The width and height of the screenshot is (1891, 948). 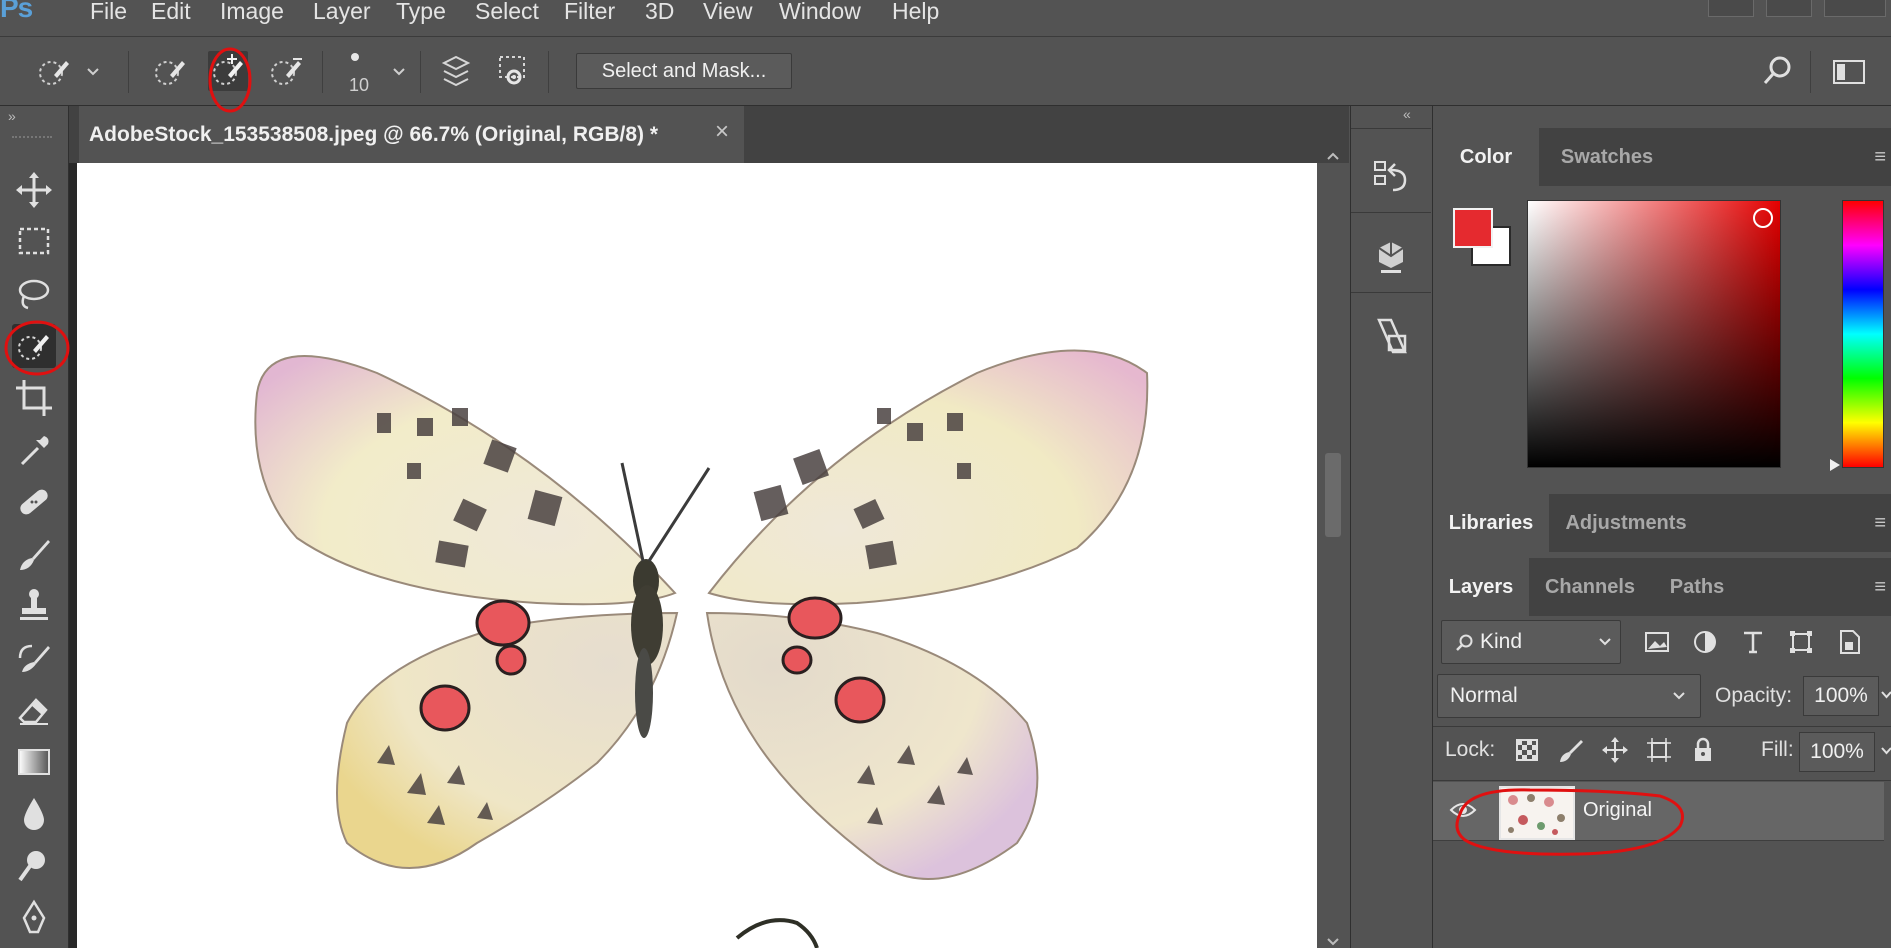 I want to click on menu-filter: Filter, so click(x=589, y=12).